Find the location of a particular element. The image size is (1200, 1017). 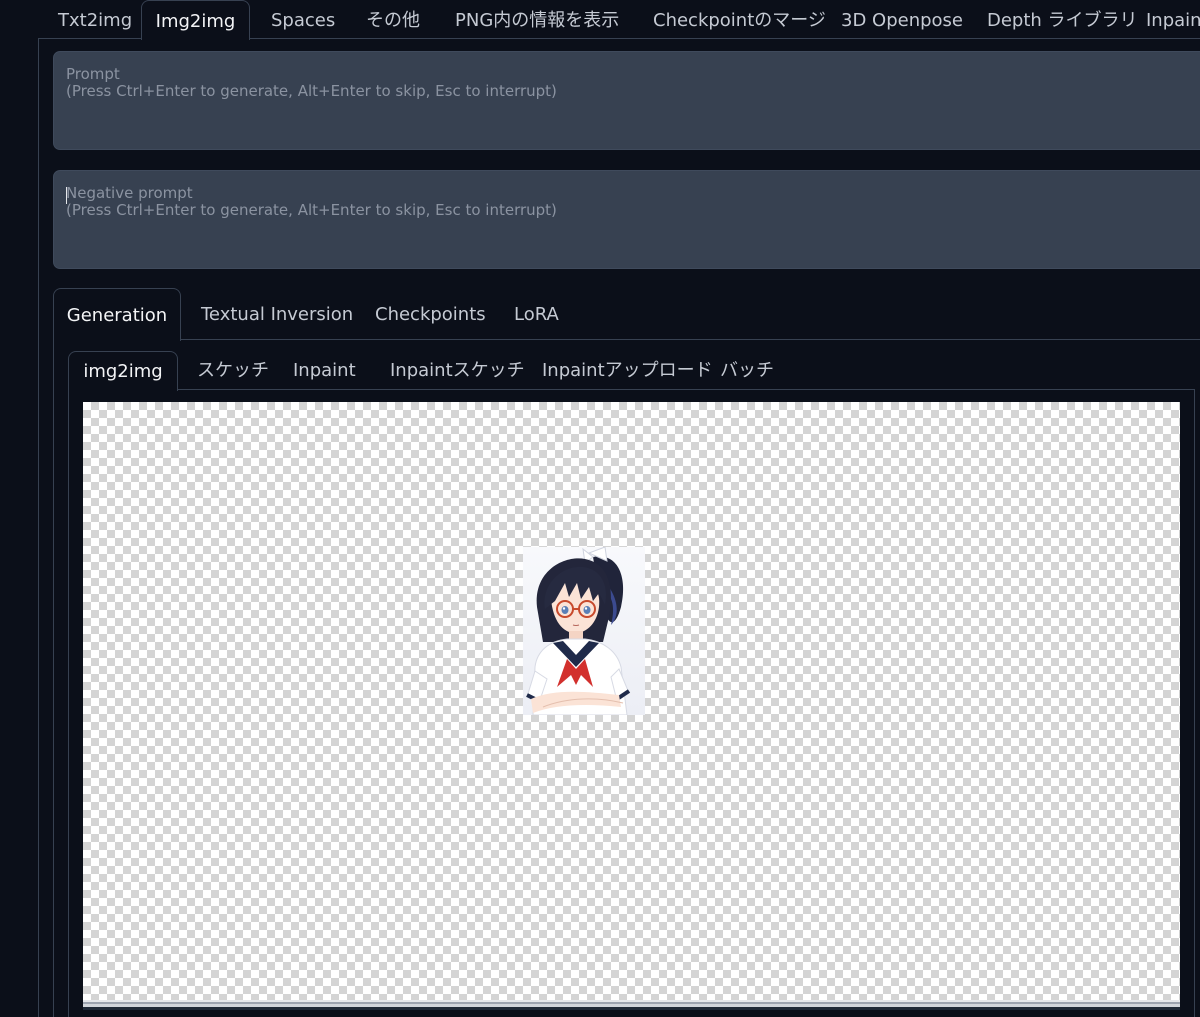

text-cursor is located at coordinates (66, 195).